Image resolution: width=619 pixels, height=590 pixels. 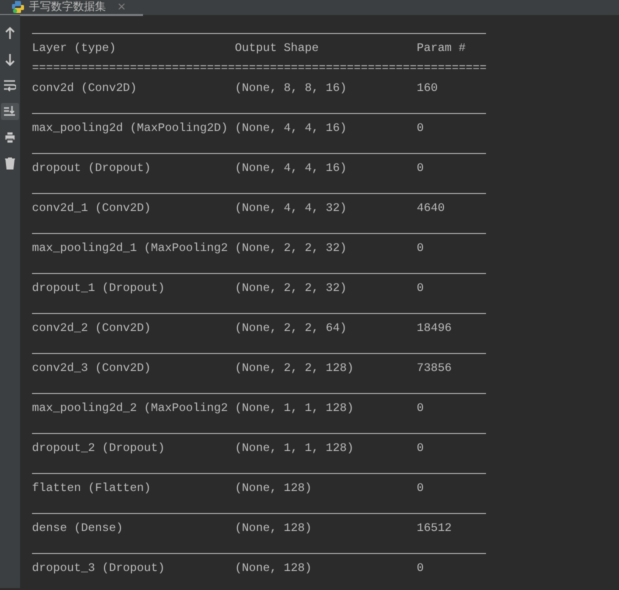 What do you see at coordinates (92, 208) in the screenshot?
I see `layer-name: conv2d_1 (Conv2D)` at bounding box center [92, 208].